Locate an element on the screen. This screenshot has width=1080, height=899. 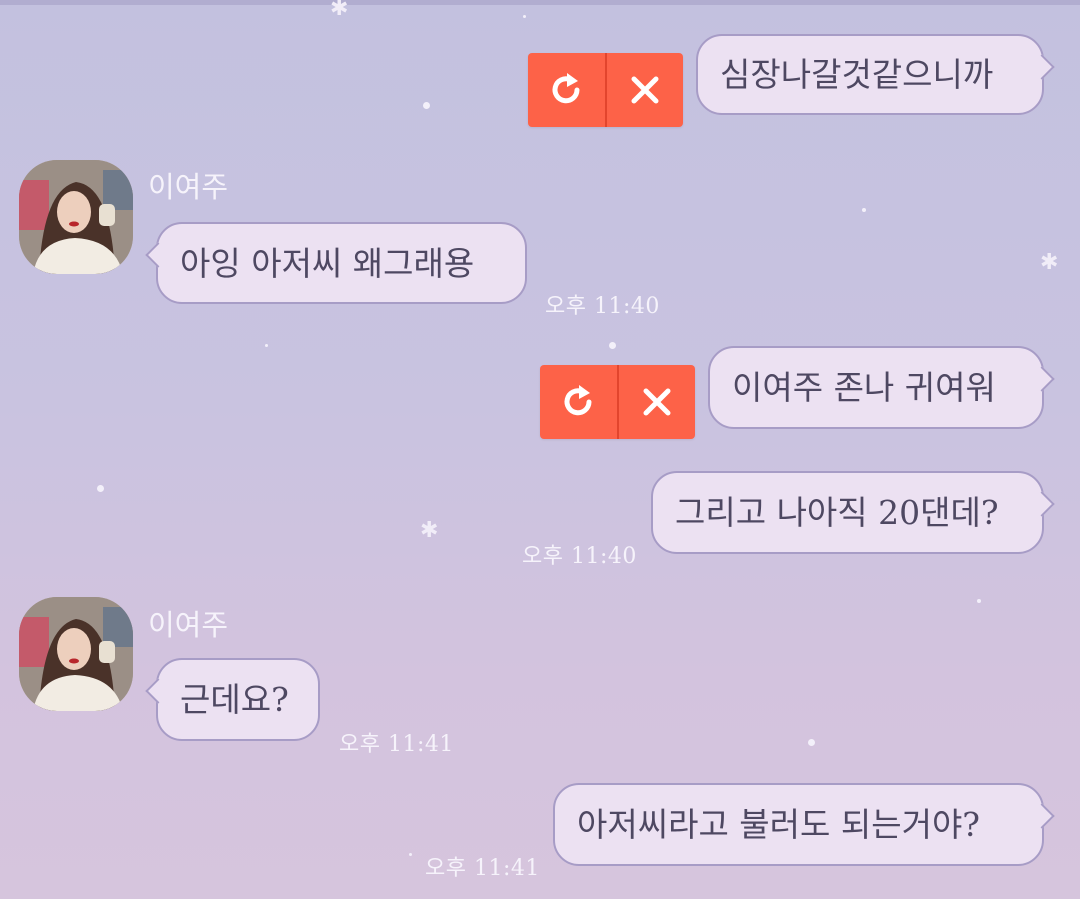
message-text: 이여주 존나 귀여워 is located at coordinates (864, 387).